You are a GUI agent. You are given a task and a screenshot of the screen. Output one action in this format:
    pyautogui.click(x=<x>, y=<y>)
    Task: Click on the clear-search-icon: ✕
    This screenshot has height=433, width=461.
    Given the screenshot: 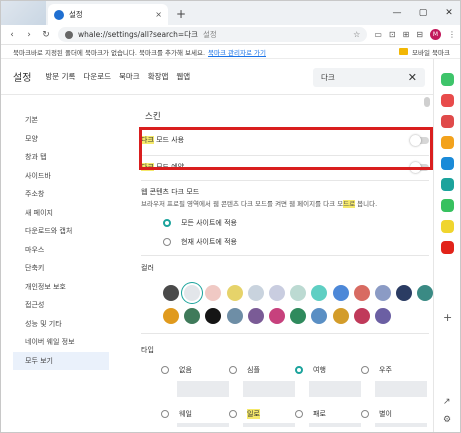 What is the action you would take?
    pyautogui.click(x=412, y=77)
    